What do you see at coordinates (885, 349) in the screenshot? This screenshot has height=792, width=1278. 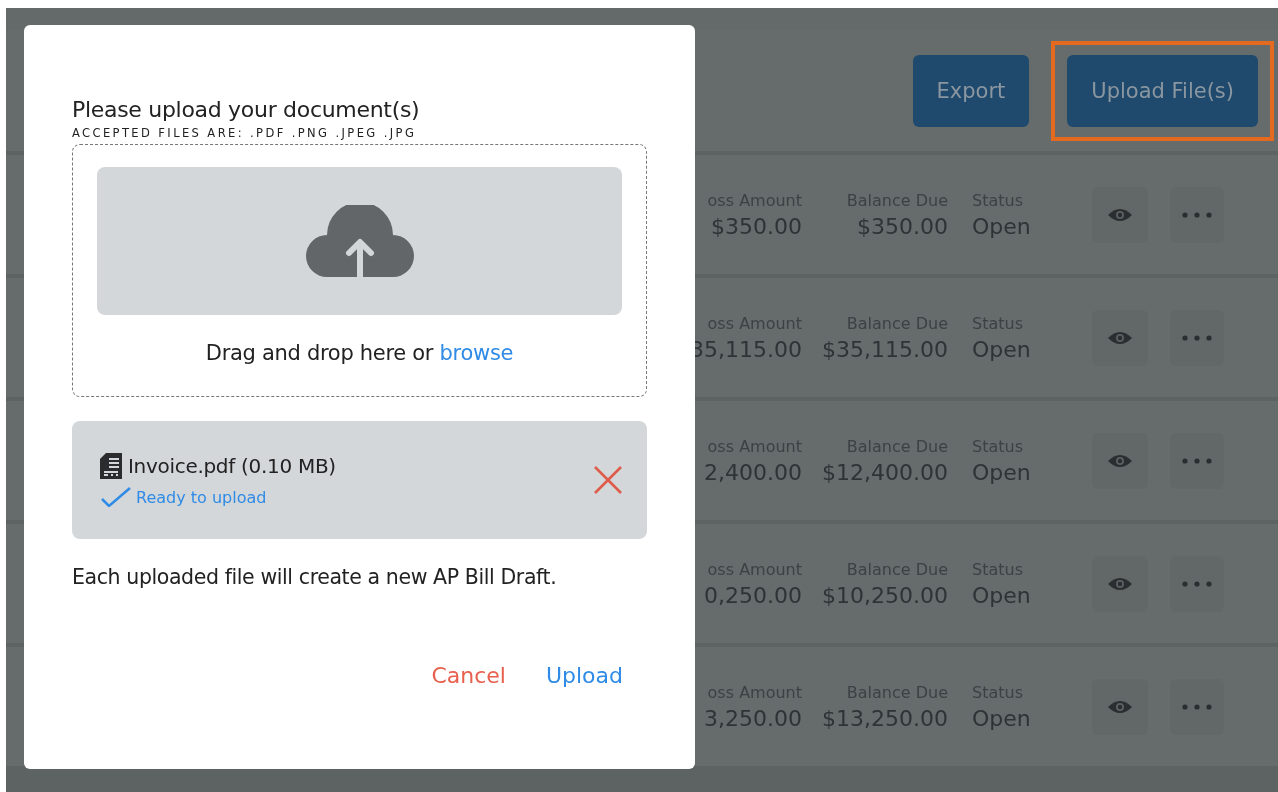 I see `field-value: $35,115.00` at bounding box center [885, 349].